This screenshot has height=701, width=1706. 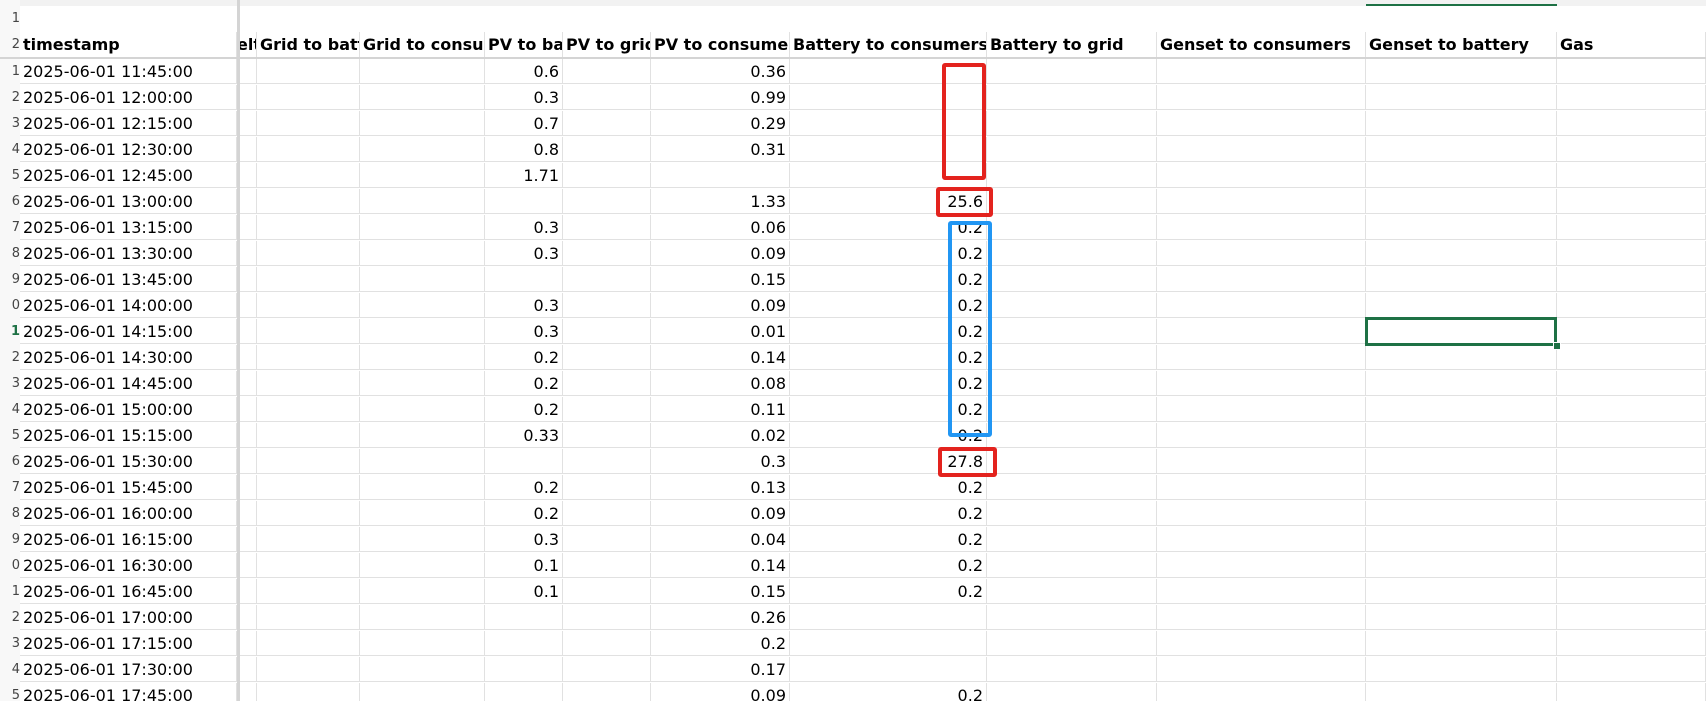 I want to click on header-pv-cons: PV to consumer, so click(x=720, y=44).